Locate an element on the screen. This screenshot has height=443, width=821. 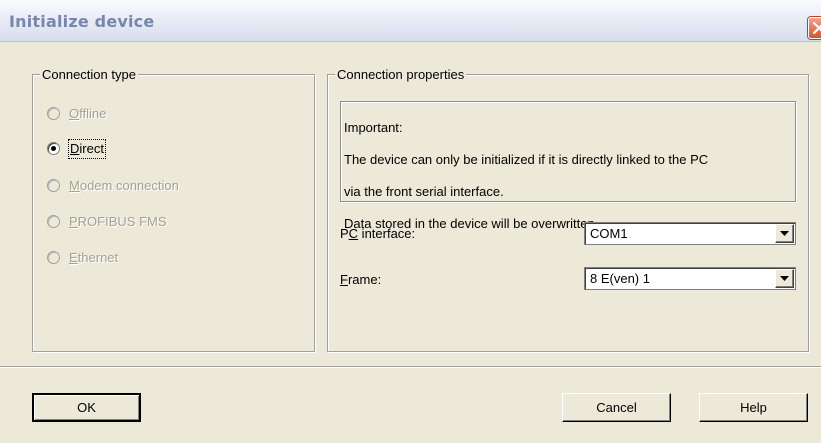
radio-offline-button is located at coordinates (53, 113).